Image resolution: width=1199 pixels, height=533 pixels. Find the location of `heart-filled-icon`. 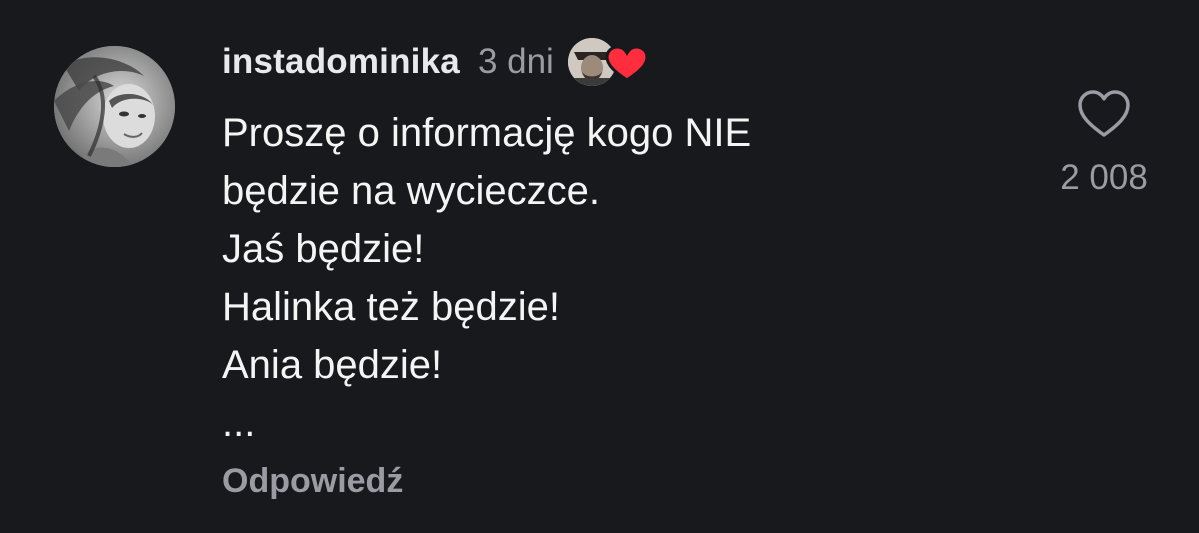

heart-filled-icon is located at coordinates (627, 64).